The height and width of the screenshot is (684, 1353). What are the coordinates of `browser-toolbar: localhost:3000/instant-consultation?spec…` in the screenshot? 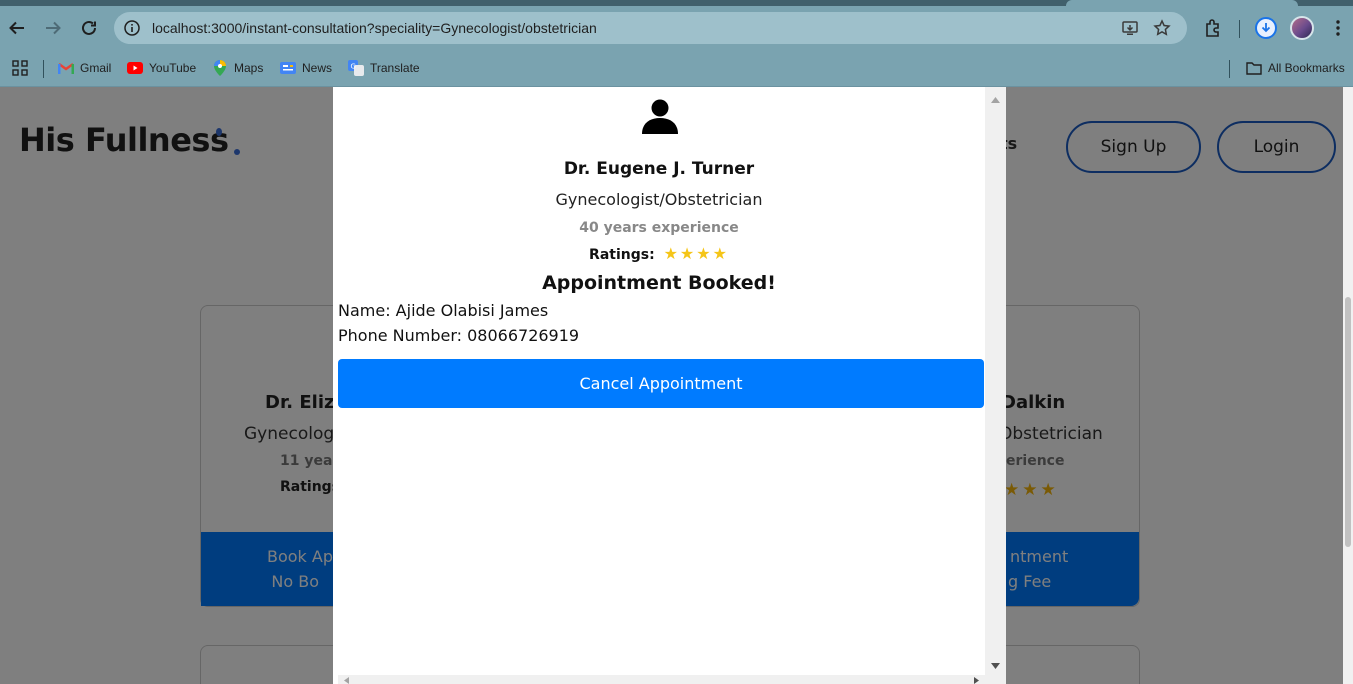 It's located at (676, 28).